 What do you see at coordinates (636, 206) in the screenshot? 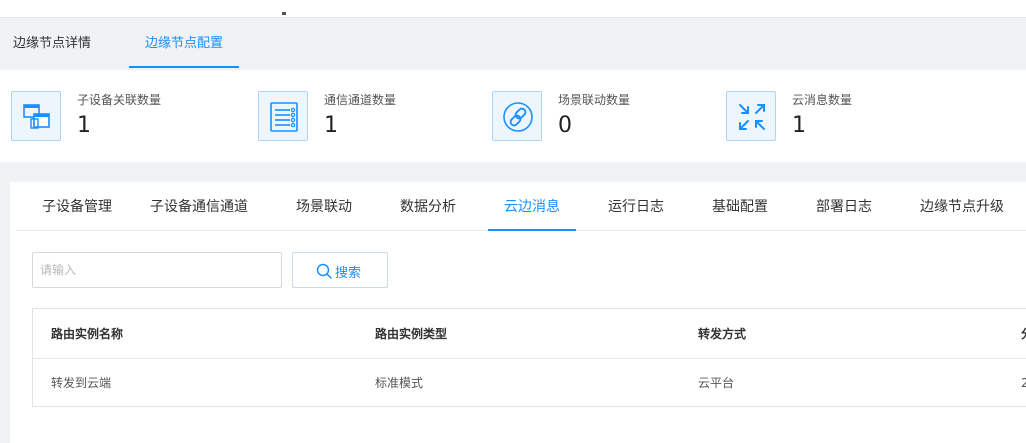
I see `tab-run-logs: 运行日志` at bounding box center [636, 206].